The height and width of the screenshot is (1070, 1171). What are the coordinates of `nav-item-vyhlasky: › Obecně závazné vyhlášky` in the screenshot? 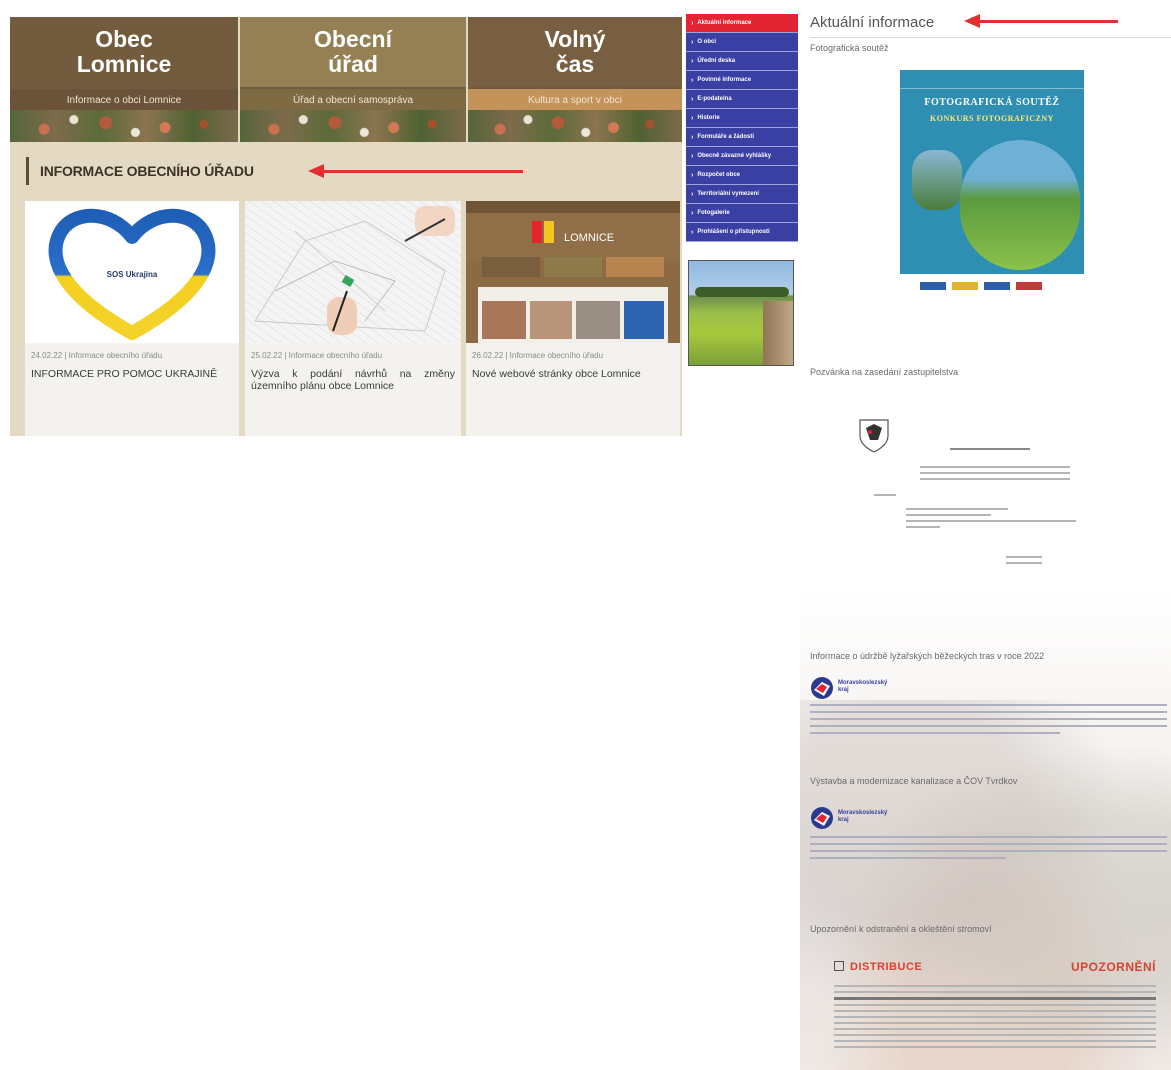 It's located at (742, 156).